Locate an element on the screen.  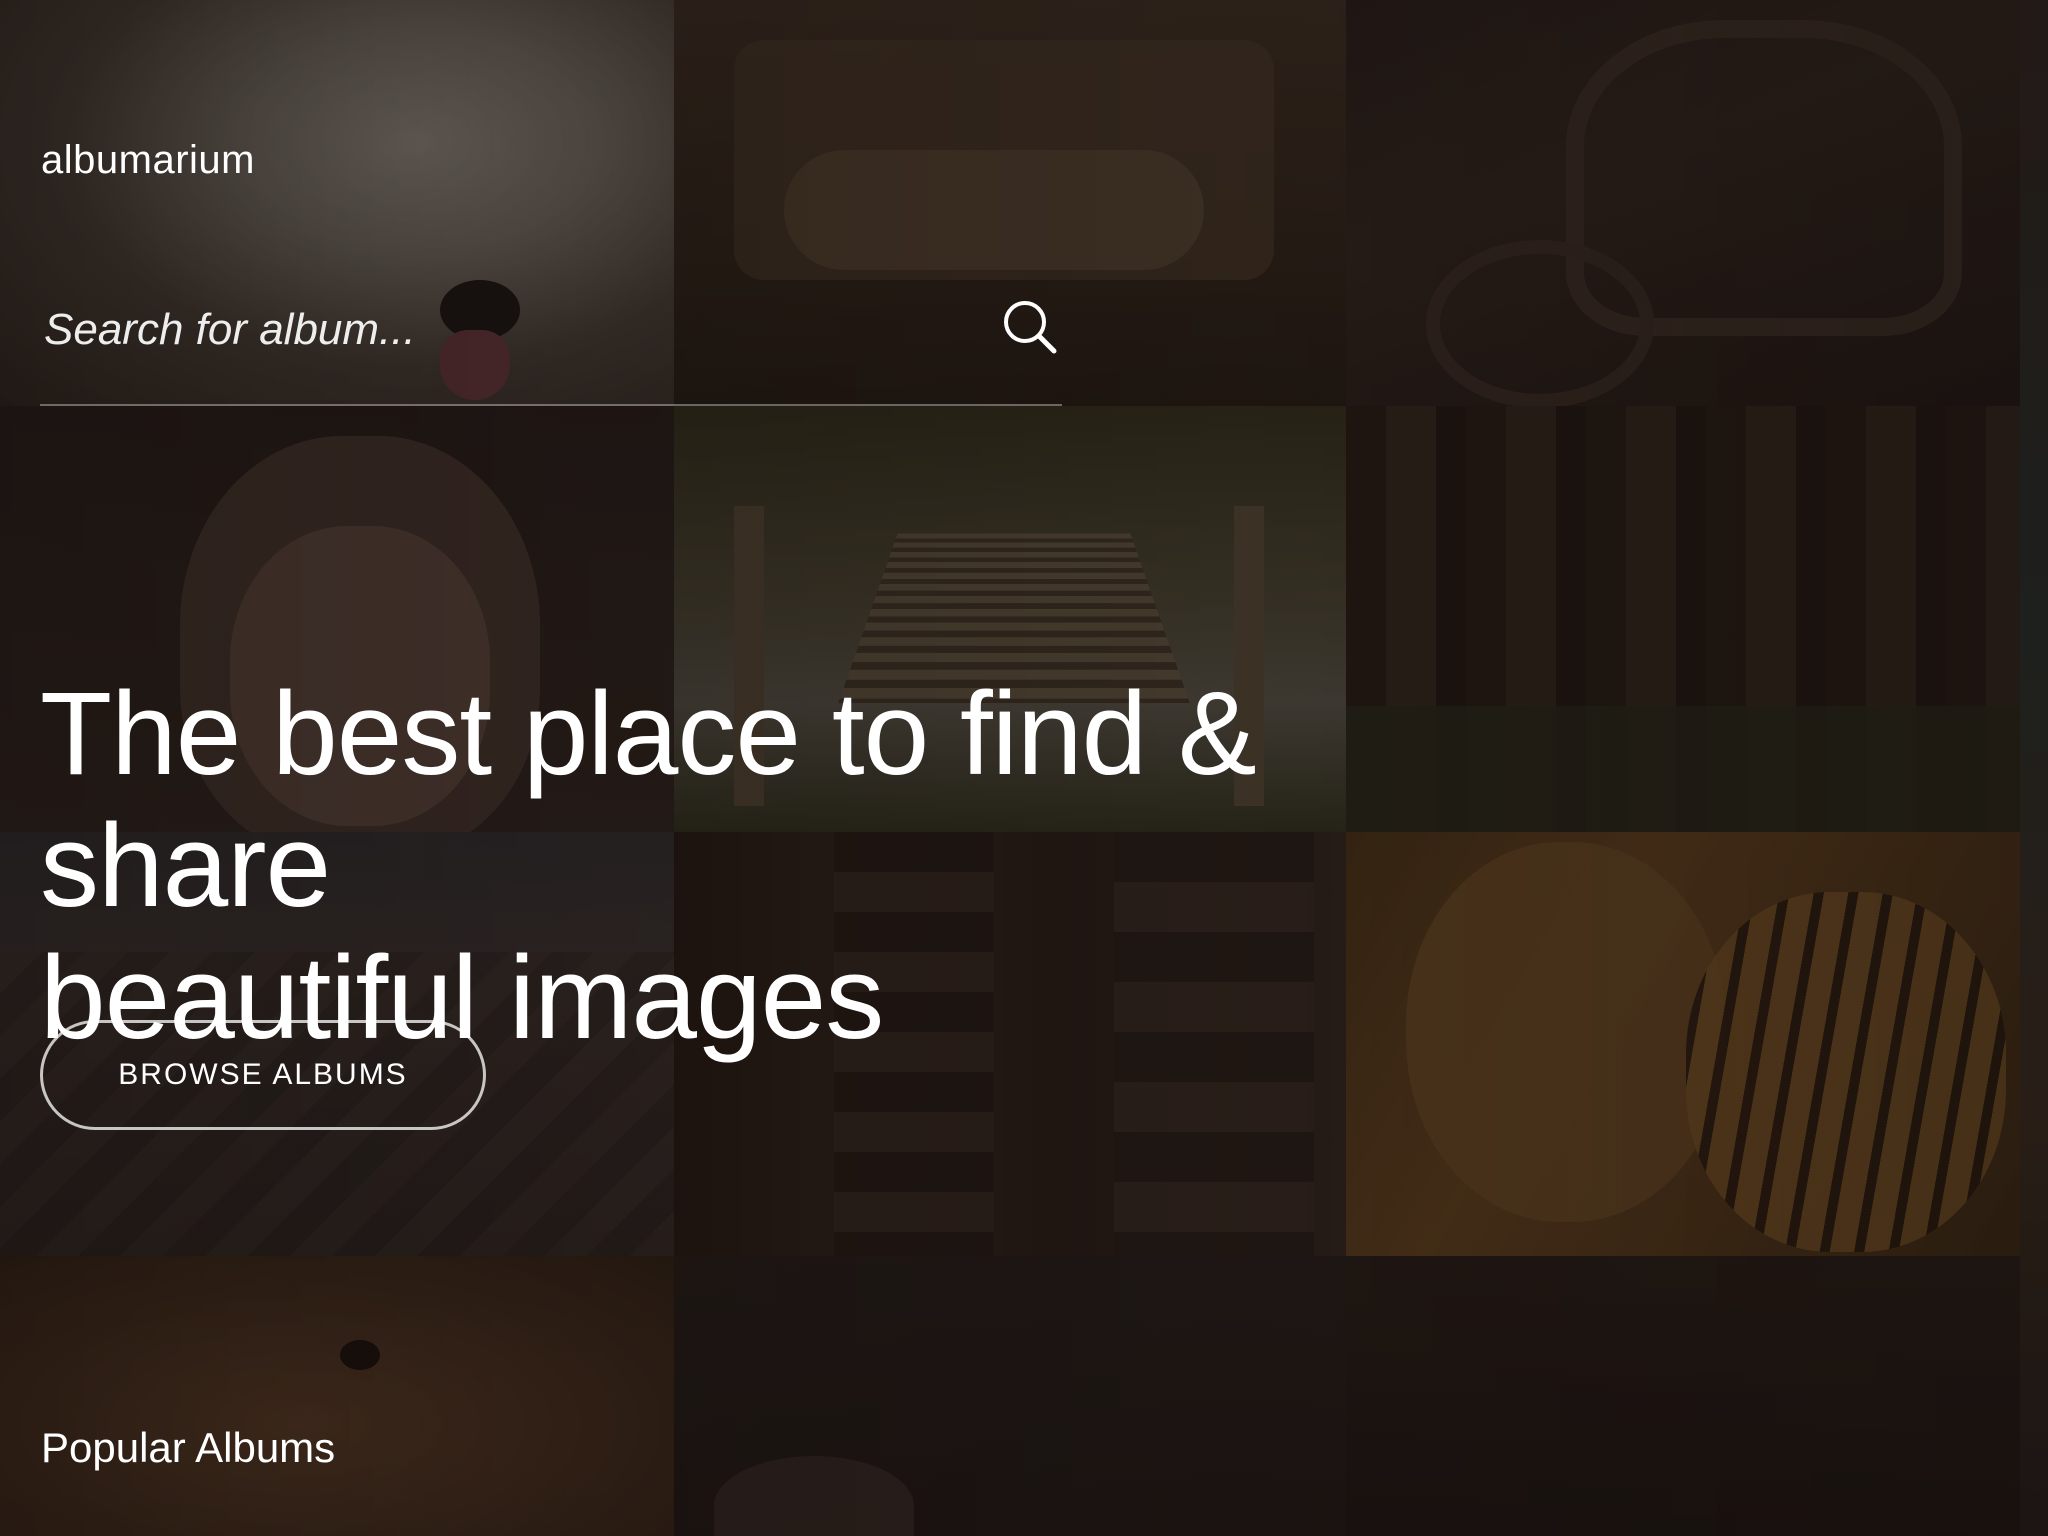
search-button is located at coordinates (1030, 328).